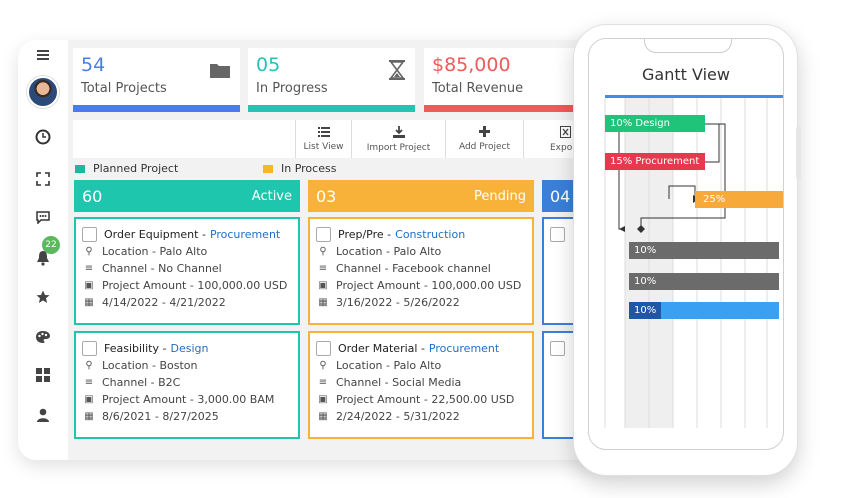  Describe the element at coordinates (560, 196) in the screenshot. I see `column-count: 04` at that location.